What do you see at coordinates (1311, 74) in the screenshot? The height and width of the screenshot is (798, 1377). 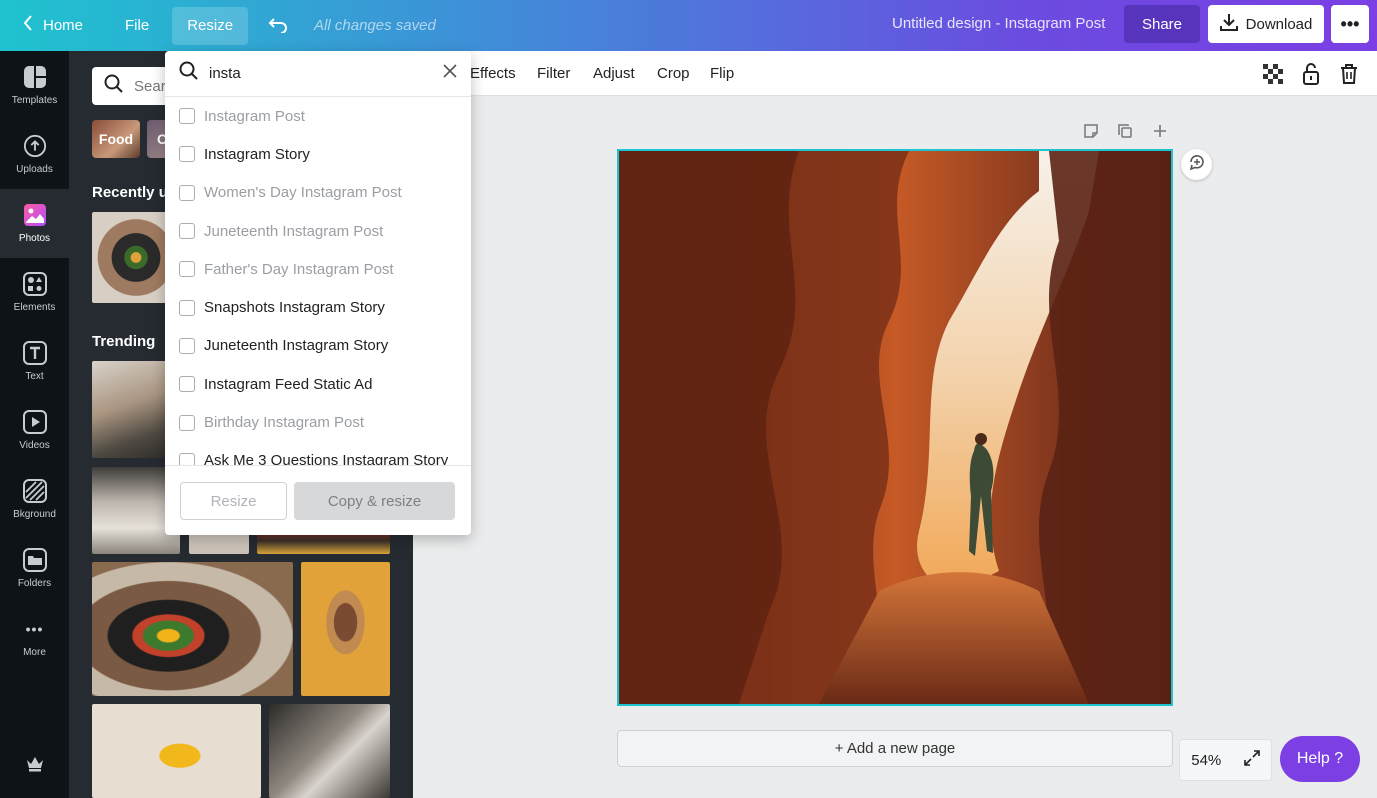 I see `lock-icon` at bounding box center [1311, 74].